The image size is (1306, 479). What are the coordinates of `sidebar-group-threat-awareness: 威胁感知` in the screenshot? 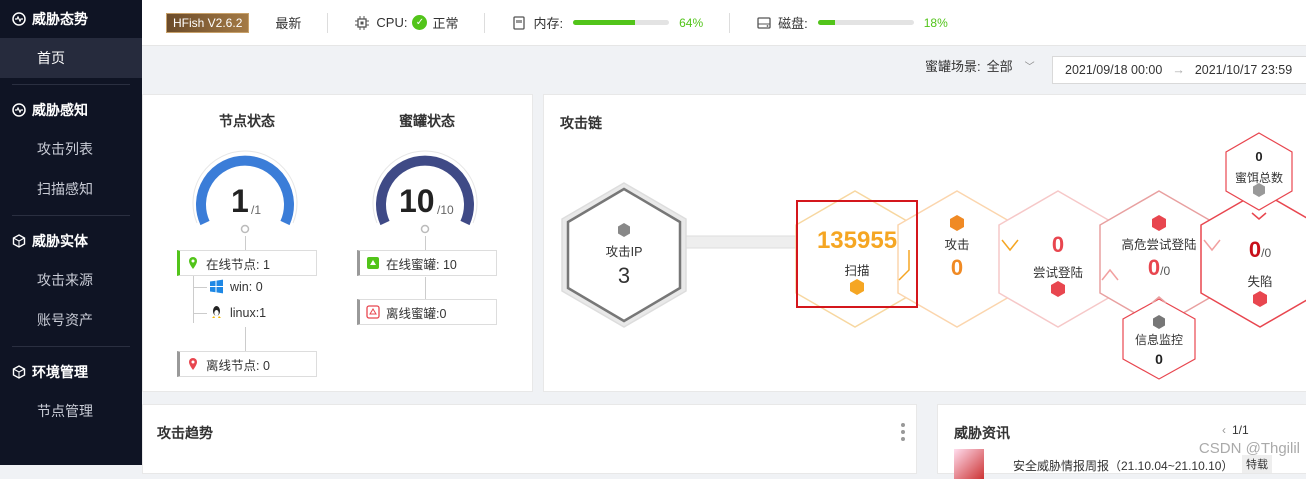 It's located at (71, 110).